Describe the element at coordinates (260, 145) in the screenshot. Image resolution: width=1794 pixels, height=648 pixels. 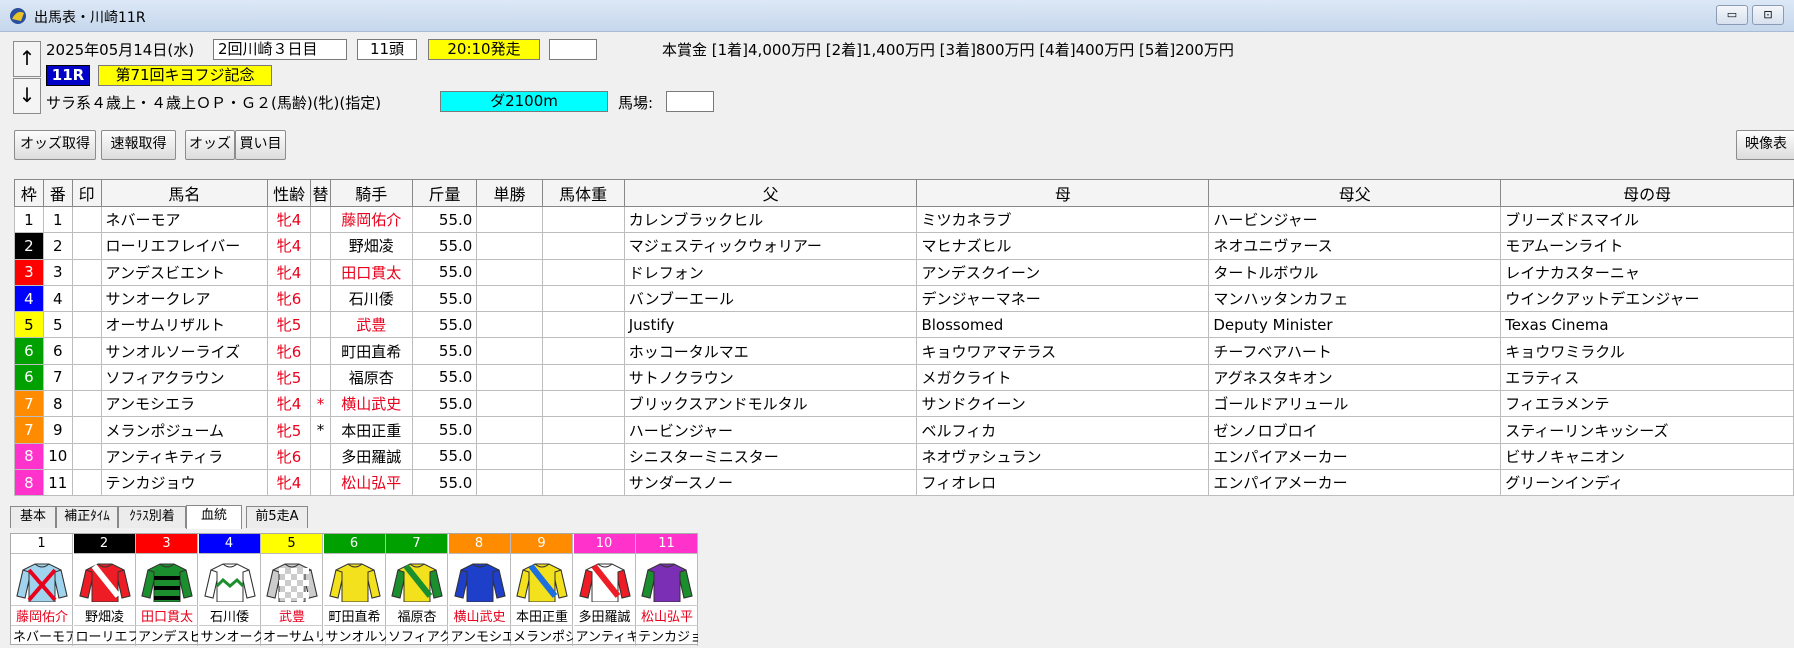
I see `bets-button: 買い目` at that location.